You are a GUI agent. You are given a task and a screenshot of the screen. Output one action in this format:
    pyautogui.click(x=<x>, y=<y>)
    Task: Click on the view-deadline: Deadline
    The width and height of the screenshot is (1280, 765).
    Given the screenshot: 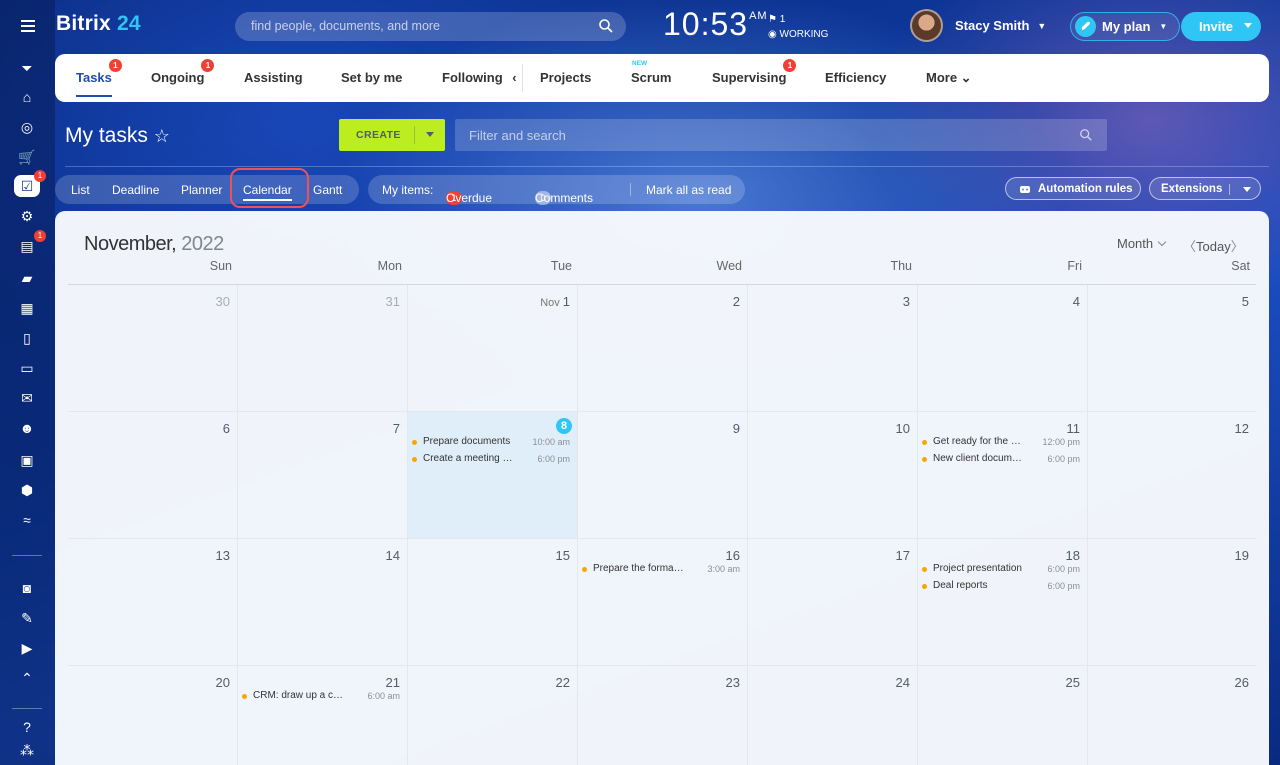 What is the action you would take?
    pyautogui.click(x=135, y=190)
    